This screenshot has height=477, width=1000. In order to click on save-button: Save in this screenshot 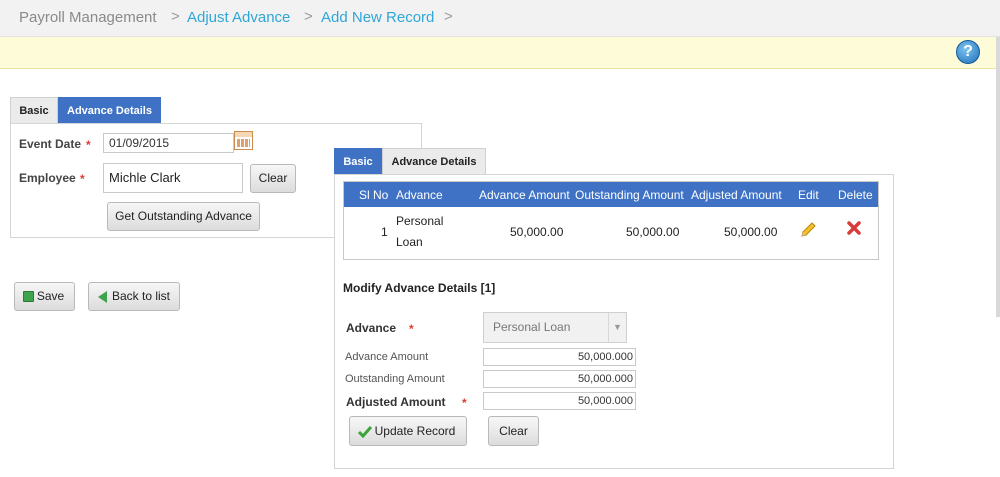, I will do `click(44, 296)`.